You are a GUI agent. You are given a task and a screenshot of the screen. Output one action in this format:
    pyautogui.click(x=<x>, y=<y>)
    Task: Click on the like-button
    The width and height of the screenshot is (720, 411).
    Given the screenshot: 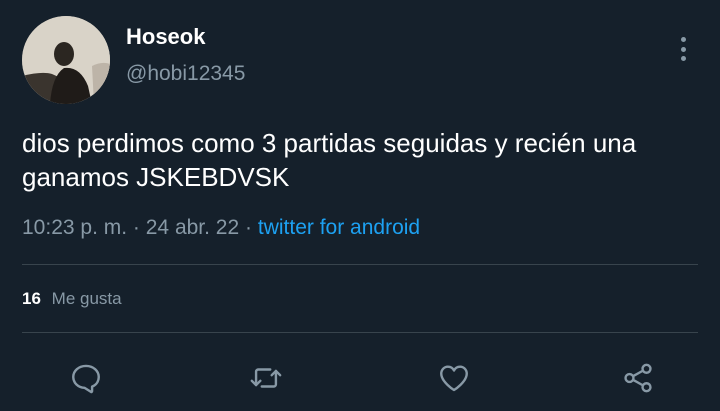 What is the action you would take?
    pyautogui.click(x=454, y=378)
    